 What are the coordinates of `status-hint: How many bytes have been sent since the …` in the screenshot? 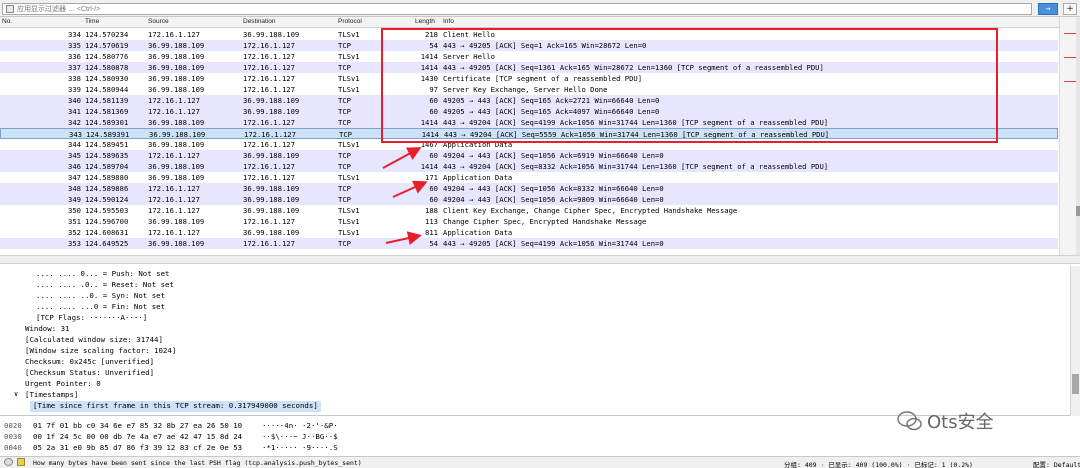 It's located at (197, 463).